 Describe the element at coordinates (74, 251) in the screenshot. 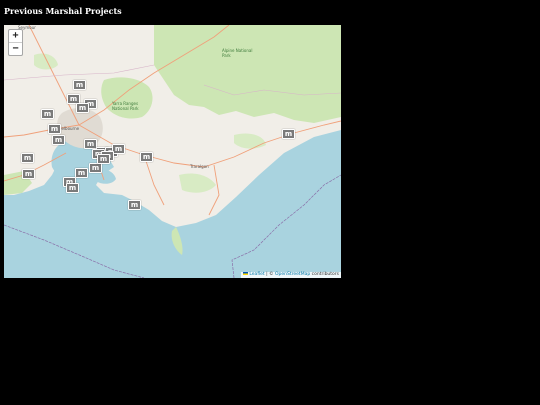

I see `maritime-boundary` at that location.